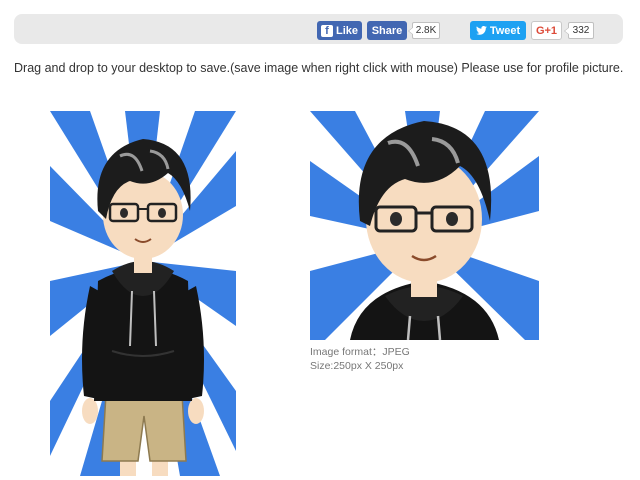  What do you see at coordinates (327, 30) in the screenshot?
I see `facebook-icon: f` at bounding box center [327, 30].